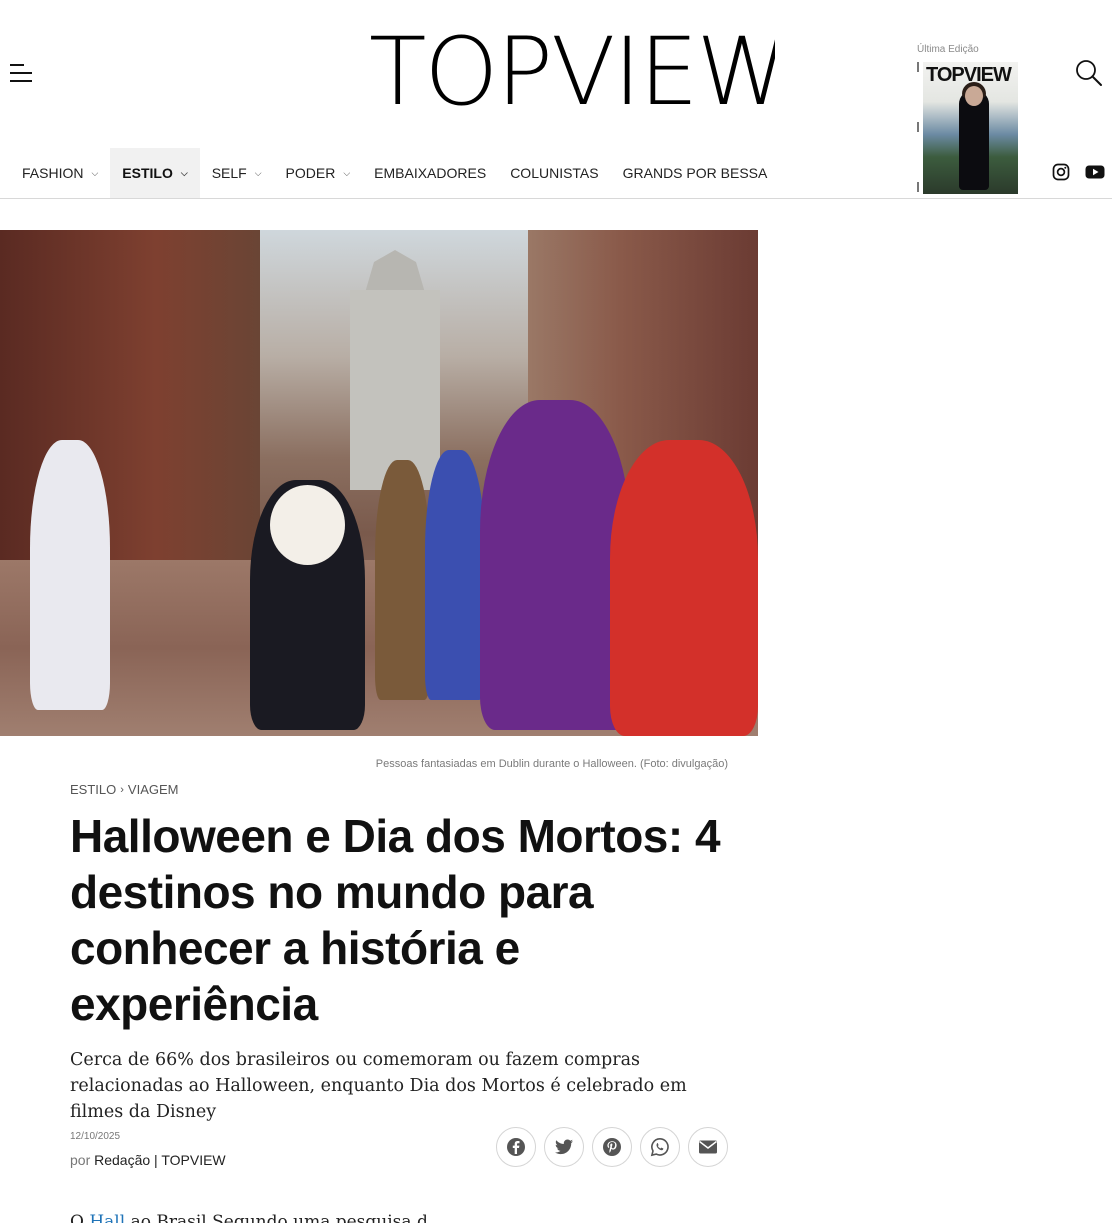  What do you see at coordinates (612, 1147) in the screenshot?
I see `pinterest-icon` at bounding box center [612, 1147].